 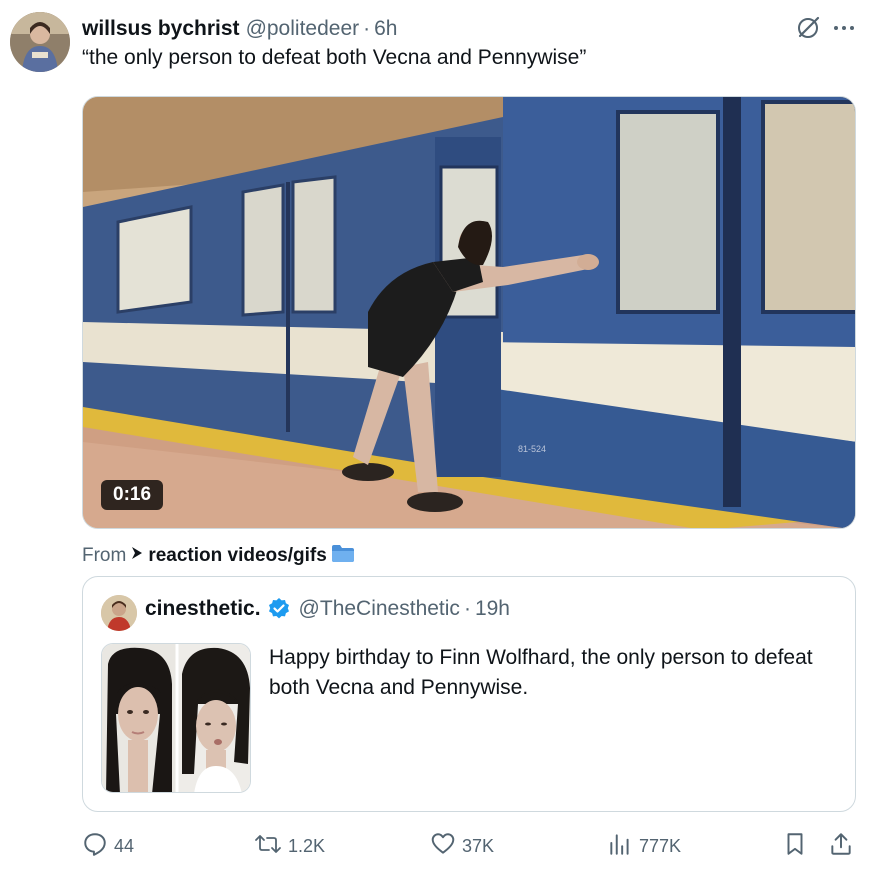 I want to click on reply-button: 44, so click(x=108, y=846).